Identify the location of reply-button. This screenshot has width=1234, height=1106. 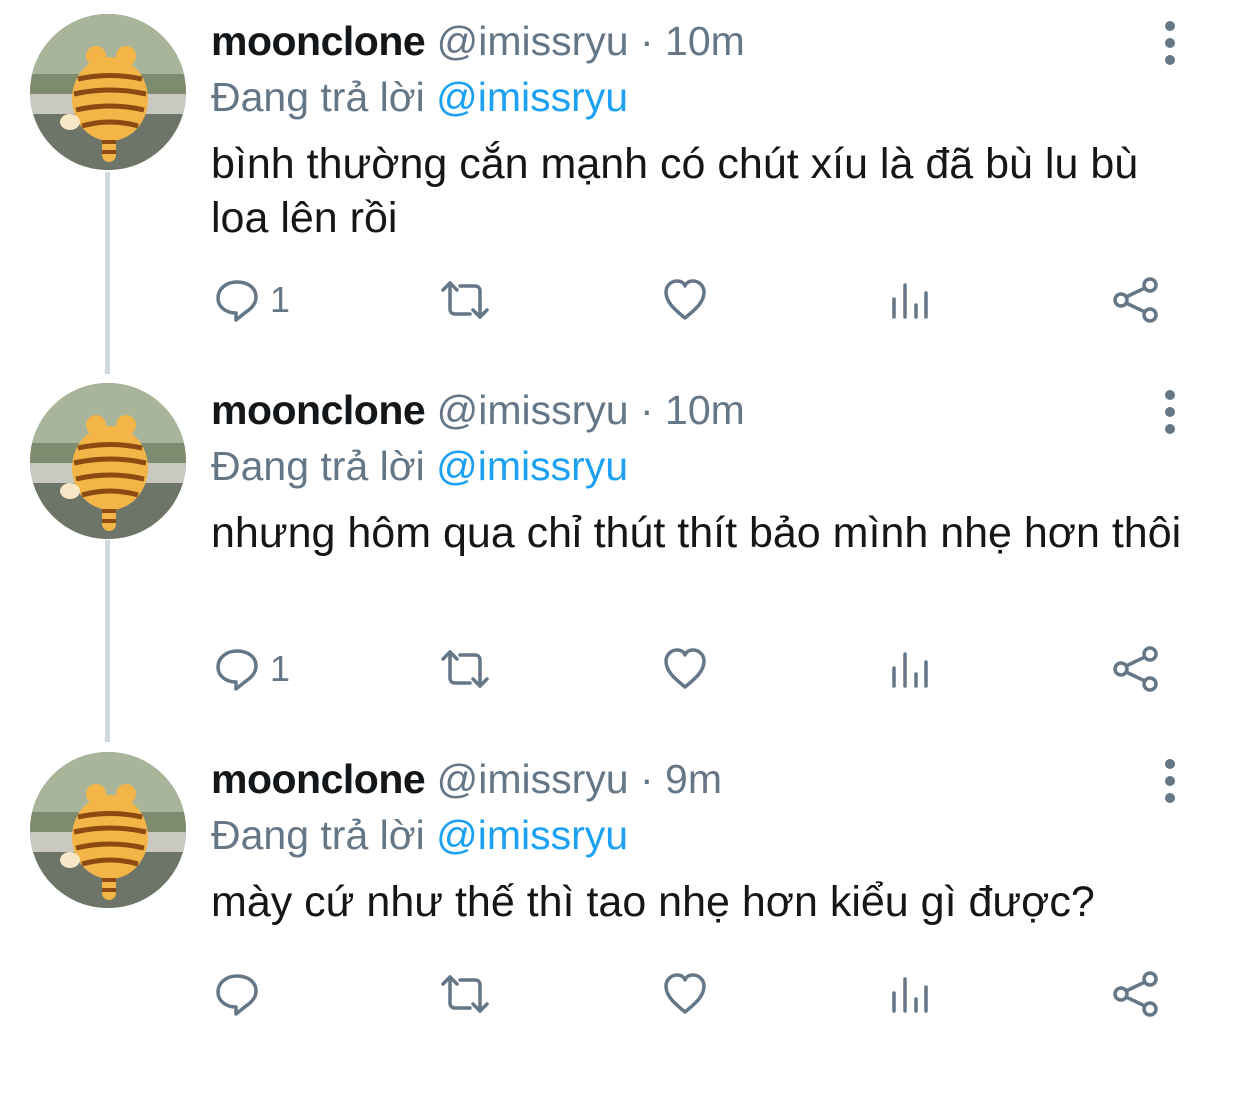
(242, 994).